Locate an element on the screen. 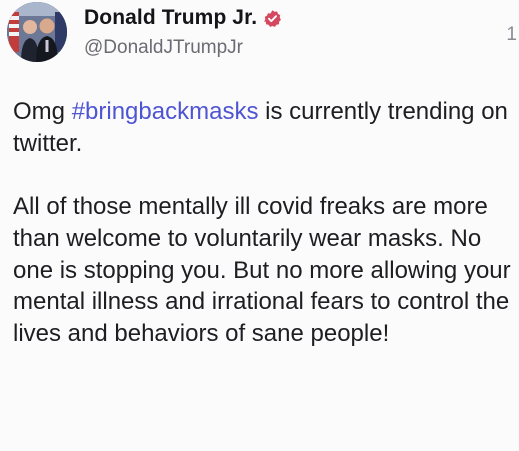 This screenshot has width=519, height=451. author-handle: @DonaldJTrumpJr is located at coordinates (163, 48).